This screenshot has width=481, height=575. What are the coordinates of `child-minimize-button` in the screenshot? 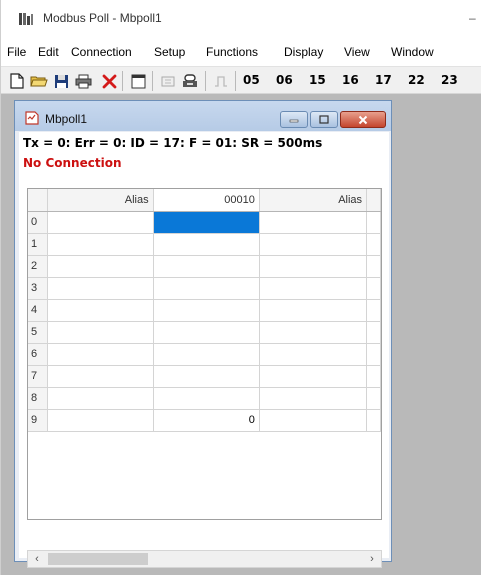 It's located at (294, 119).